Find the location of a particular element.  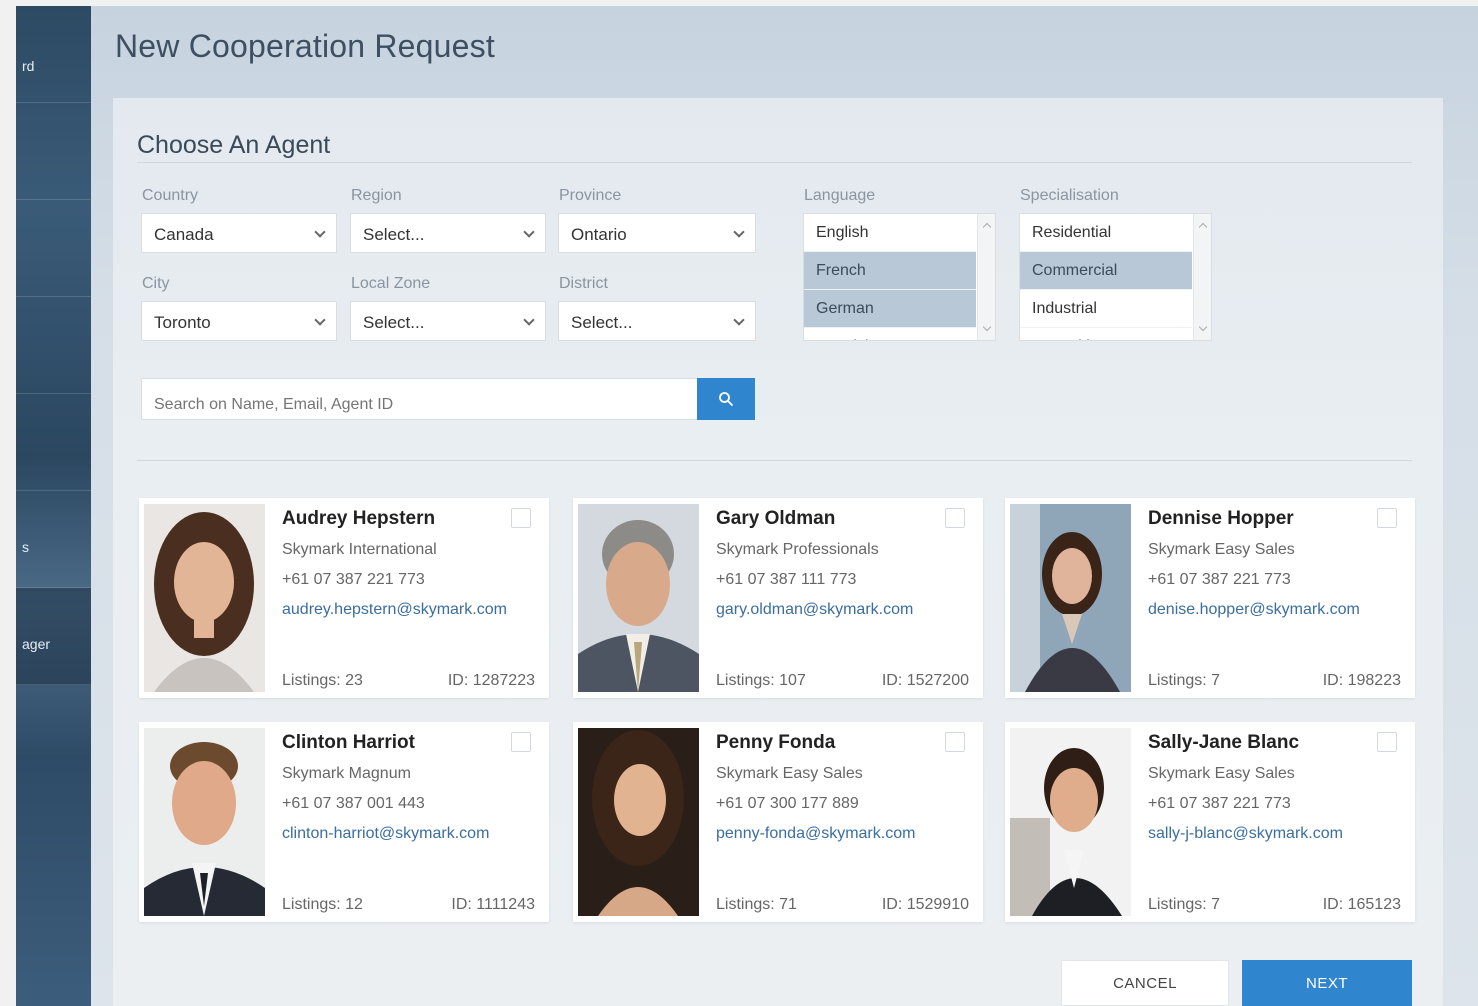

next-button: NEXT is located at coordinates (1327, 983).